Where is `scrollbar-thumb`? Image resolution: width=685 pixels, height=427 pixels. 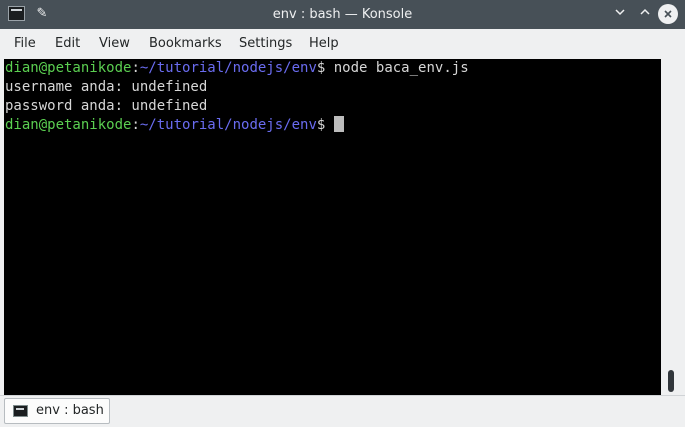 scrollbar-thumb is located at coordinates (671, 381).